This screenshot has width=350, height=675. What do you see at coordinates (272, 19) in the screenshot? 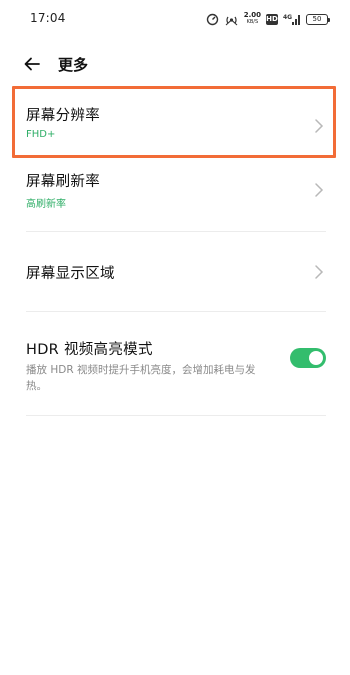
I see `hd-badge: HD` at bounding box center [272, 19].